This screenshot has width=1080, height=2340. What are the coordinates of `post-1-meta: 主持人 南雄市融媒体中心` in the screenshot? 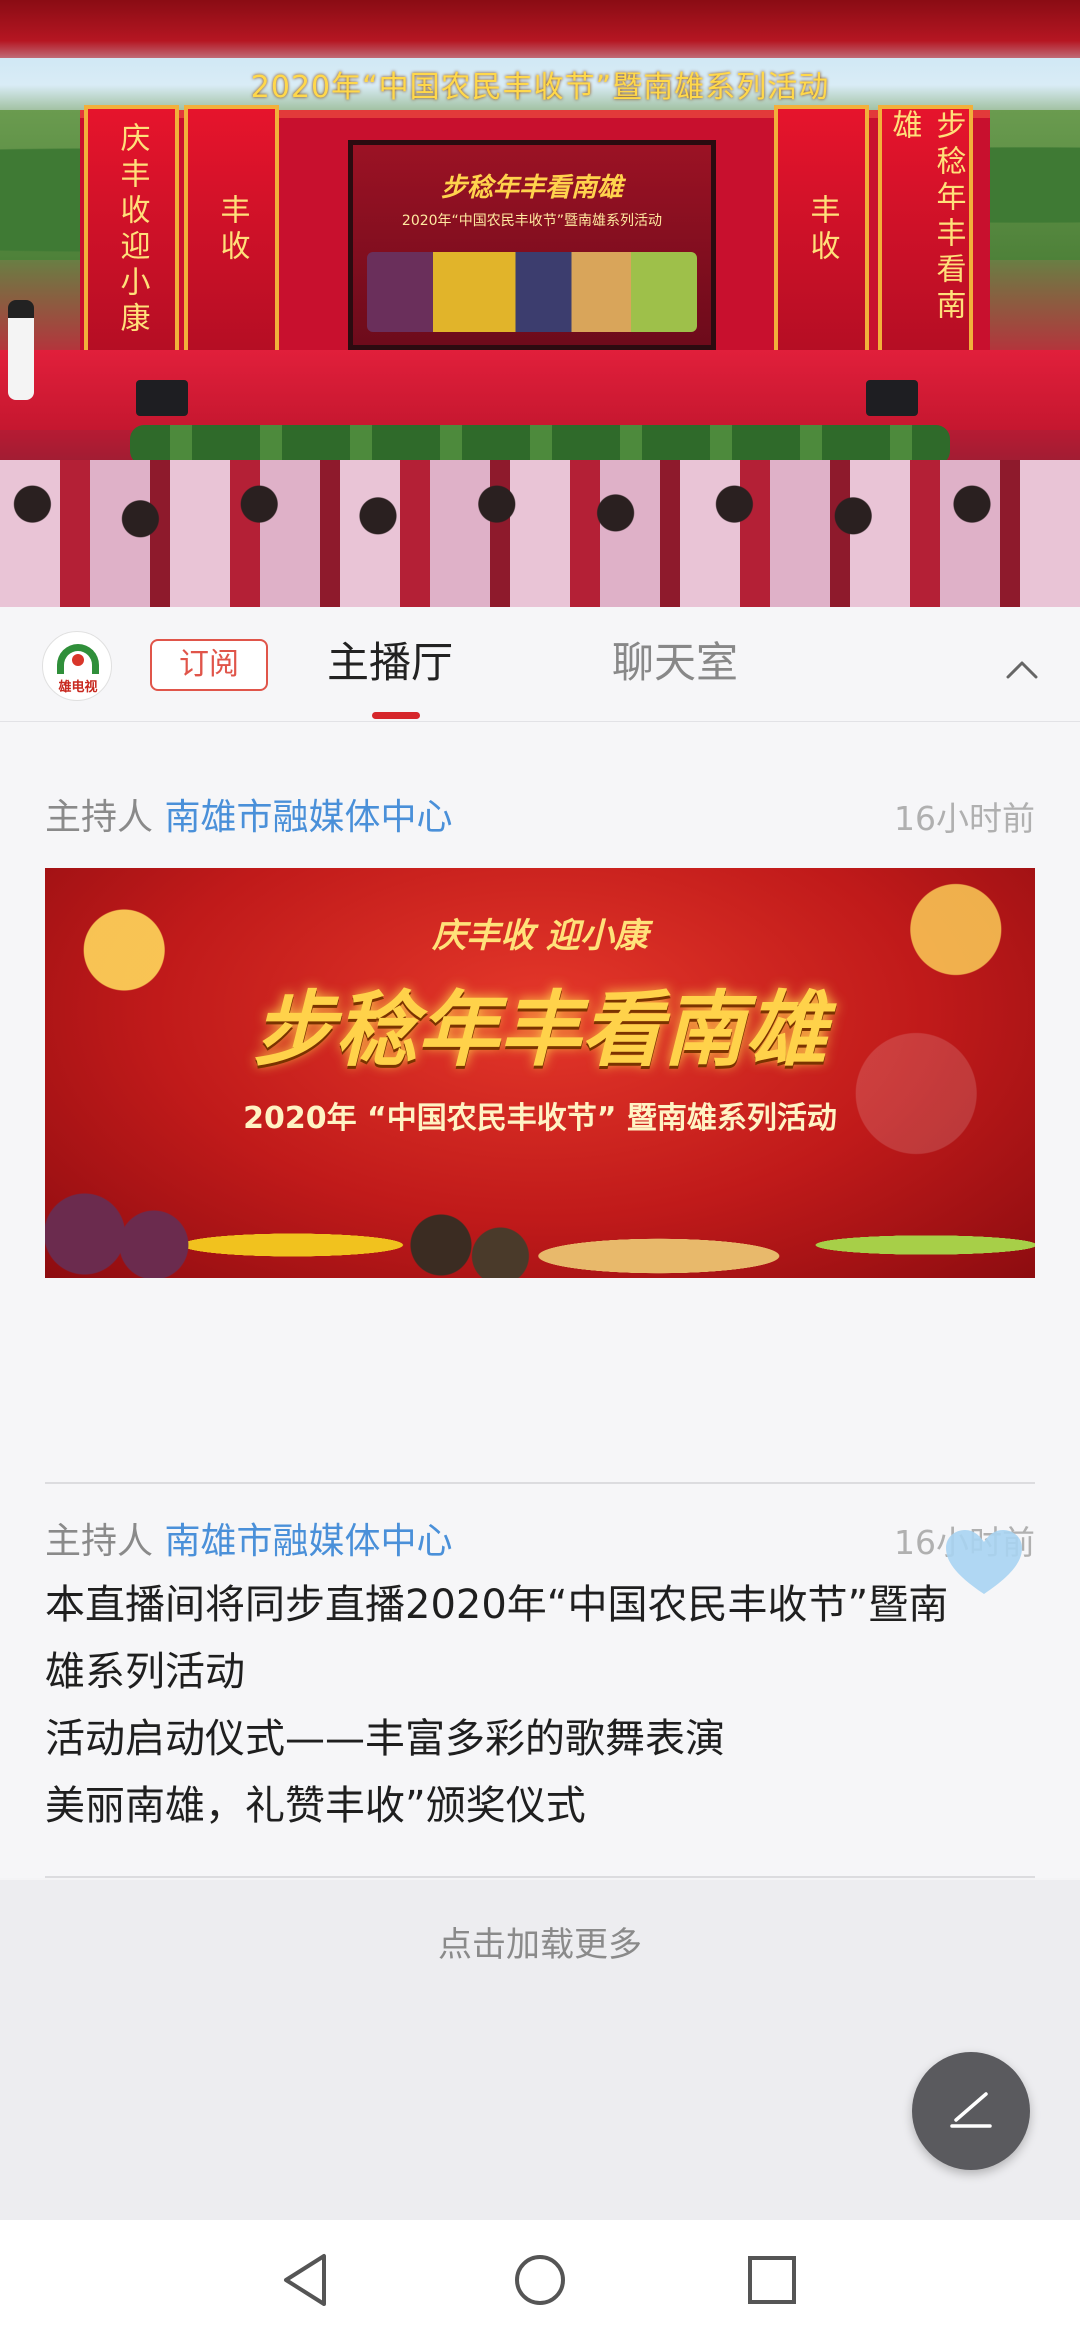 It's located at (248, 814).